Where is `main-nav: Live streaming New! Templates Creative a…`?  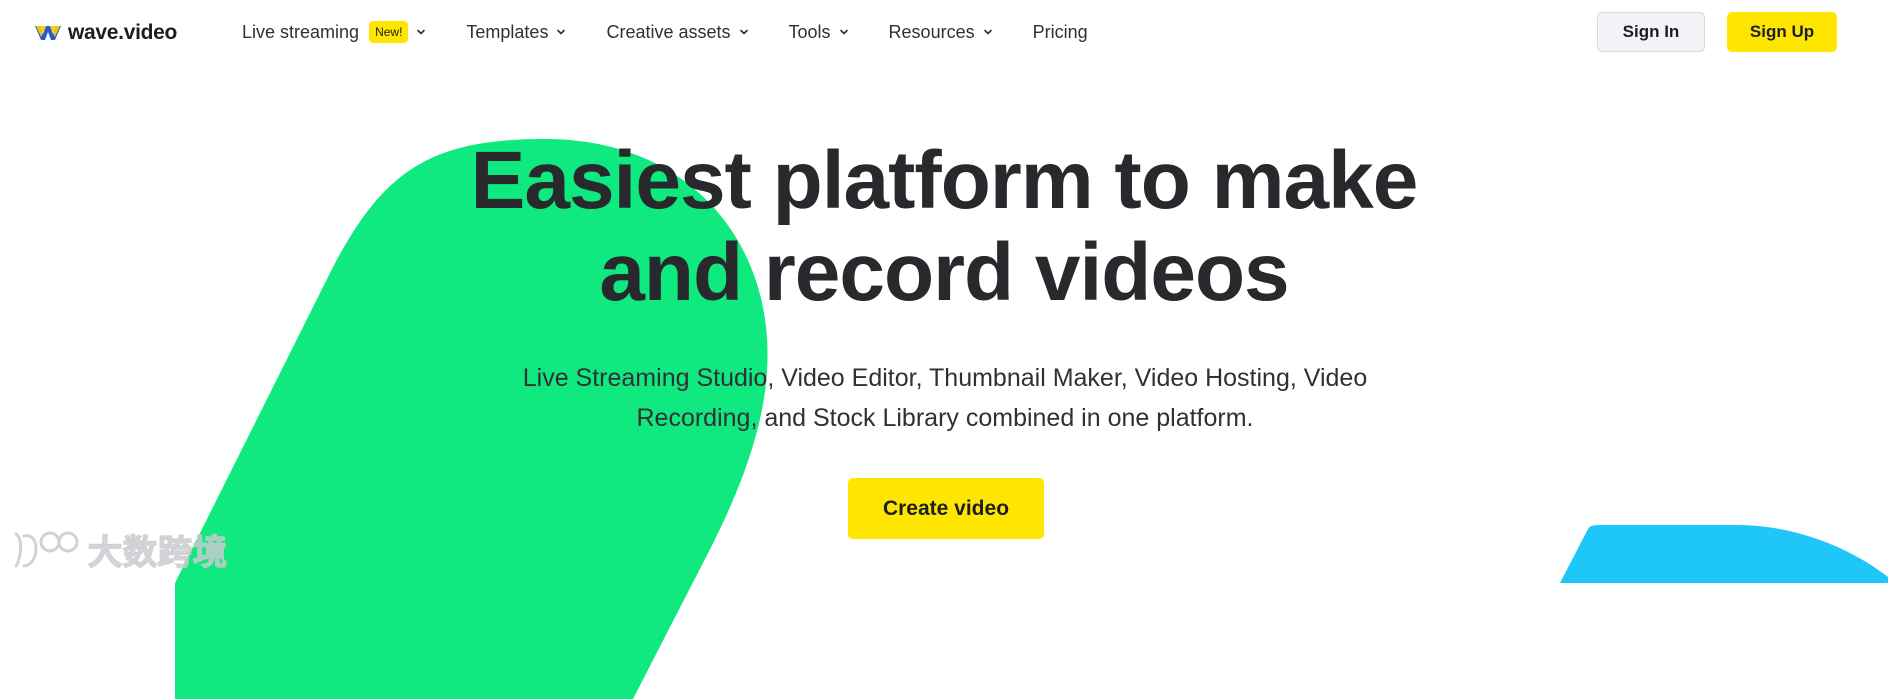 main-nav: Live streaming New! Templates Creative a… is located at coordinates (665, 32).